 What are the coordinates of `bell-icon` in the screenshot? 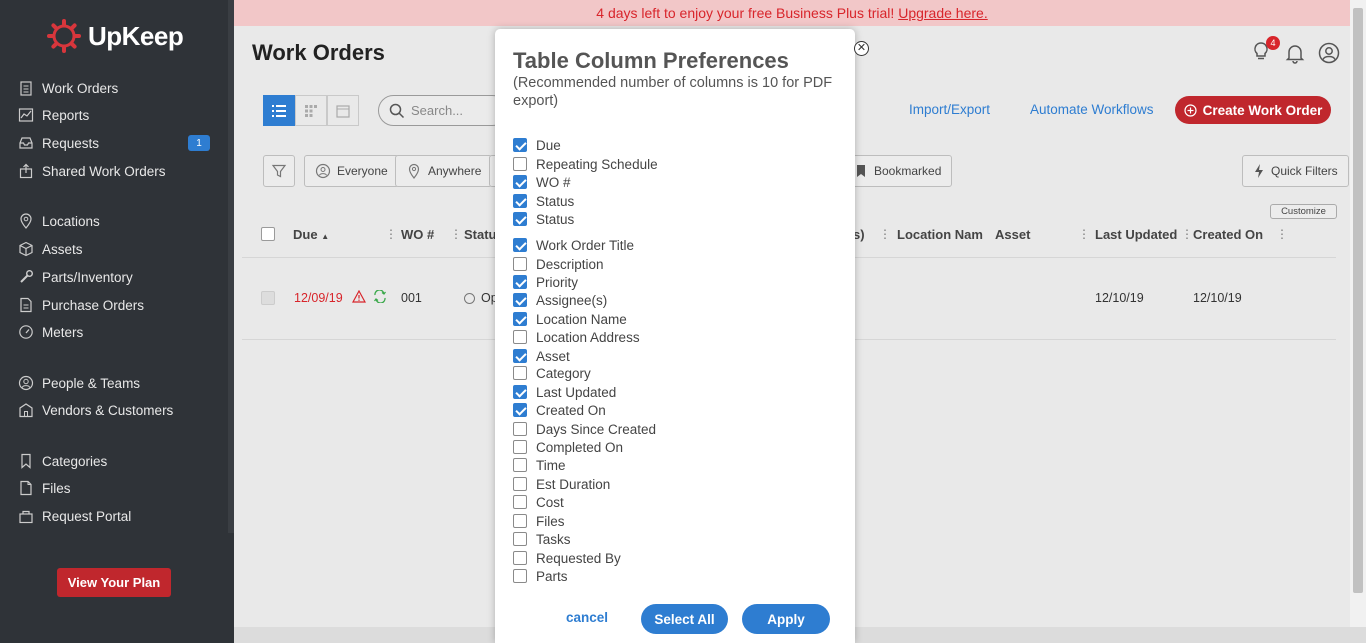 It's located at (1295, 53).